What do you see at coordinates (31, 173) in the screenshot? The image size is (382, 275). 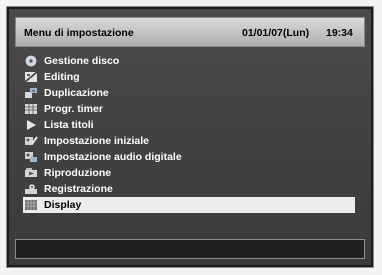 I see `playback-icon` at bounding box center [31, 173].